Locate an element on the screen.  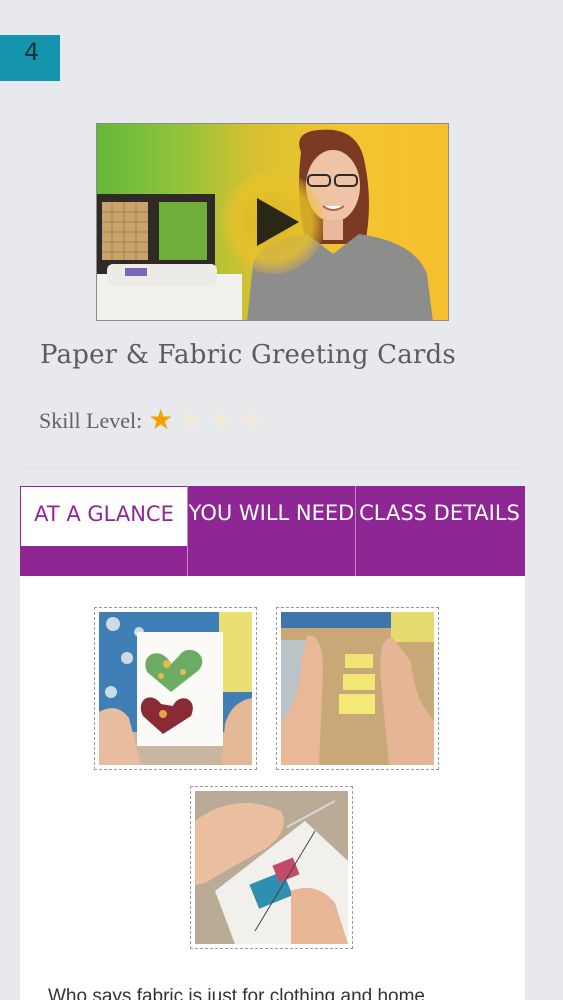
video-thumbnail is located at coordinates (272, 222).